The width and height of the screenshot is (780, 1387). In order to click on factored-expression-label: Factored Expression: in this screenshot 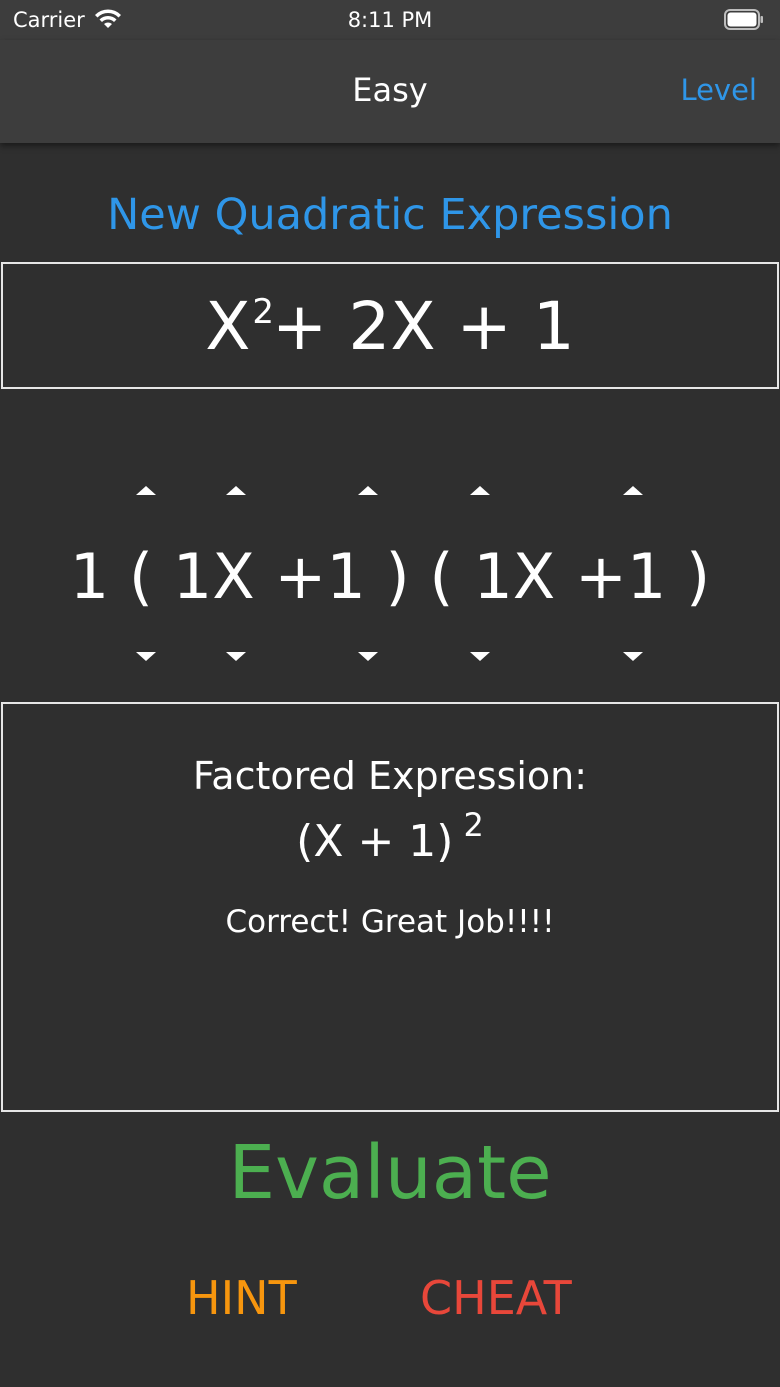, I will do `click(390, 776)`.